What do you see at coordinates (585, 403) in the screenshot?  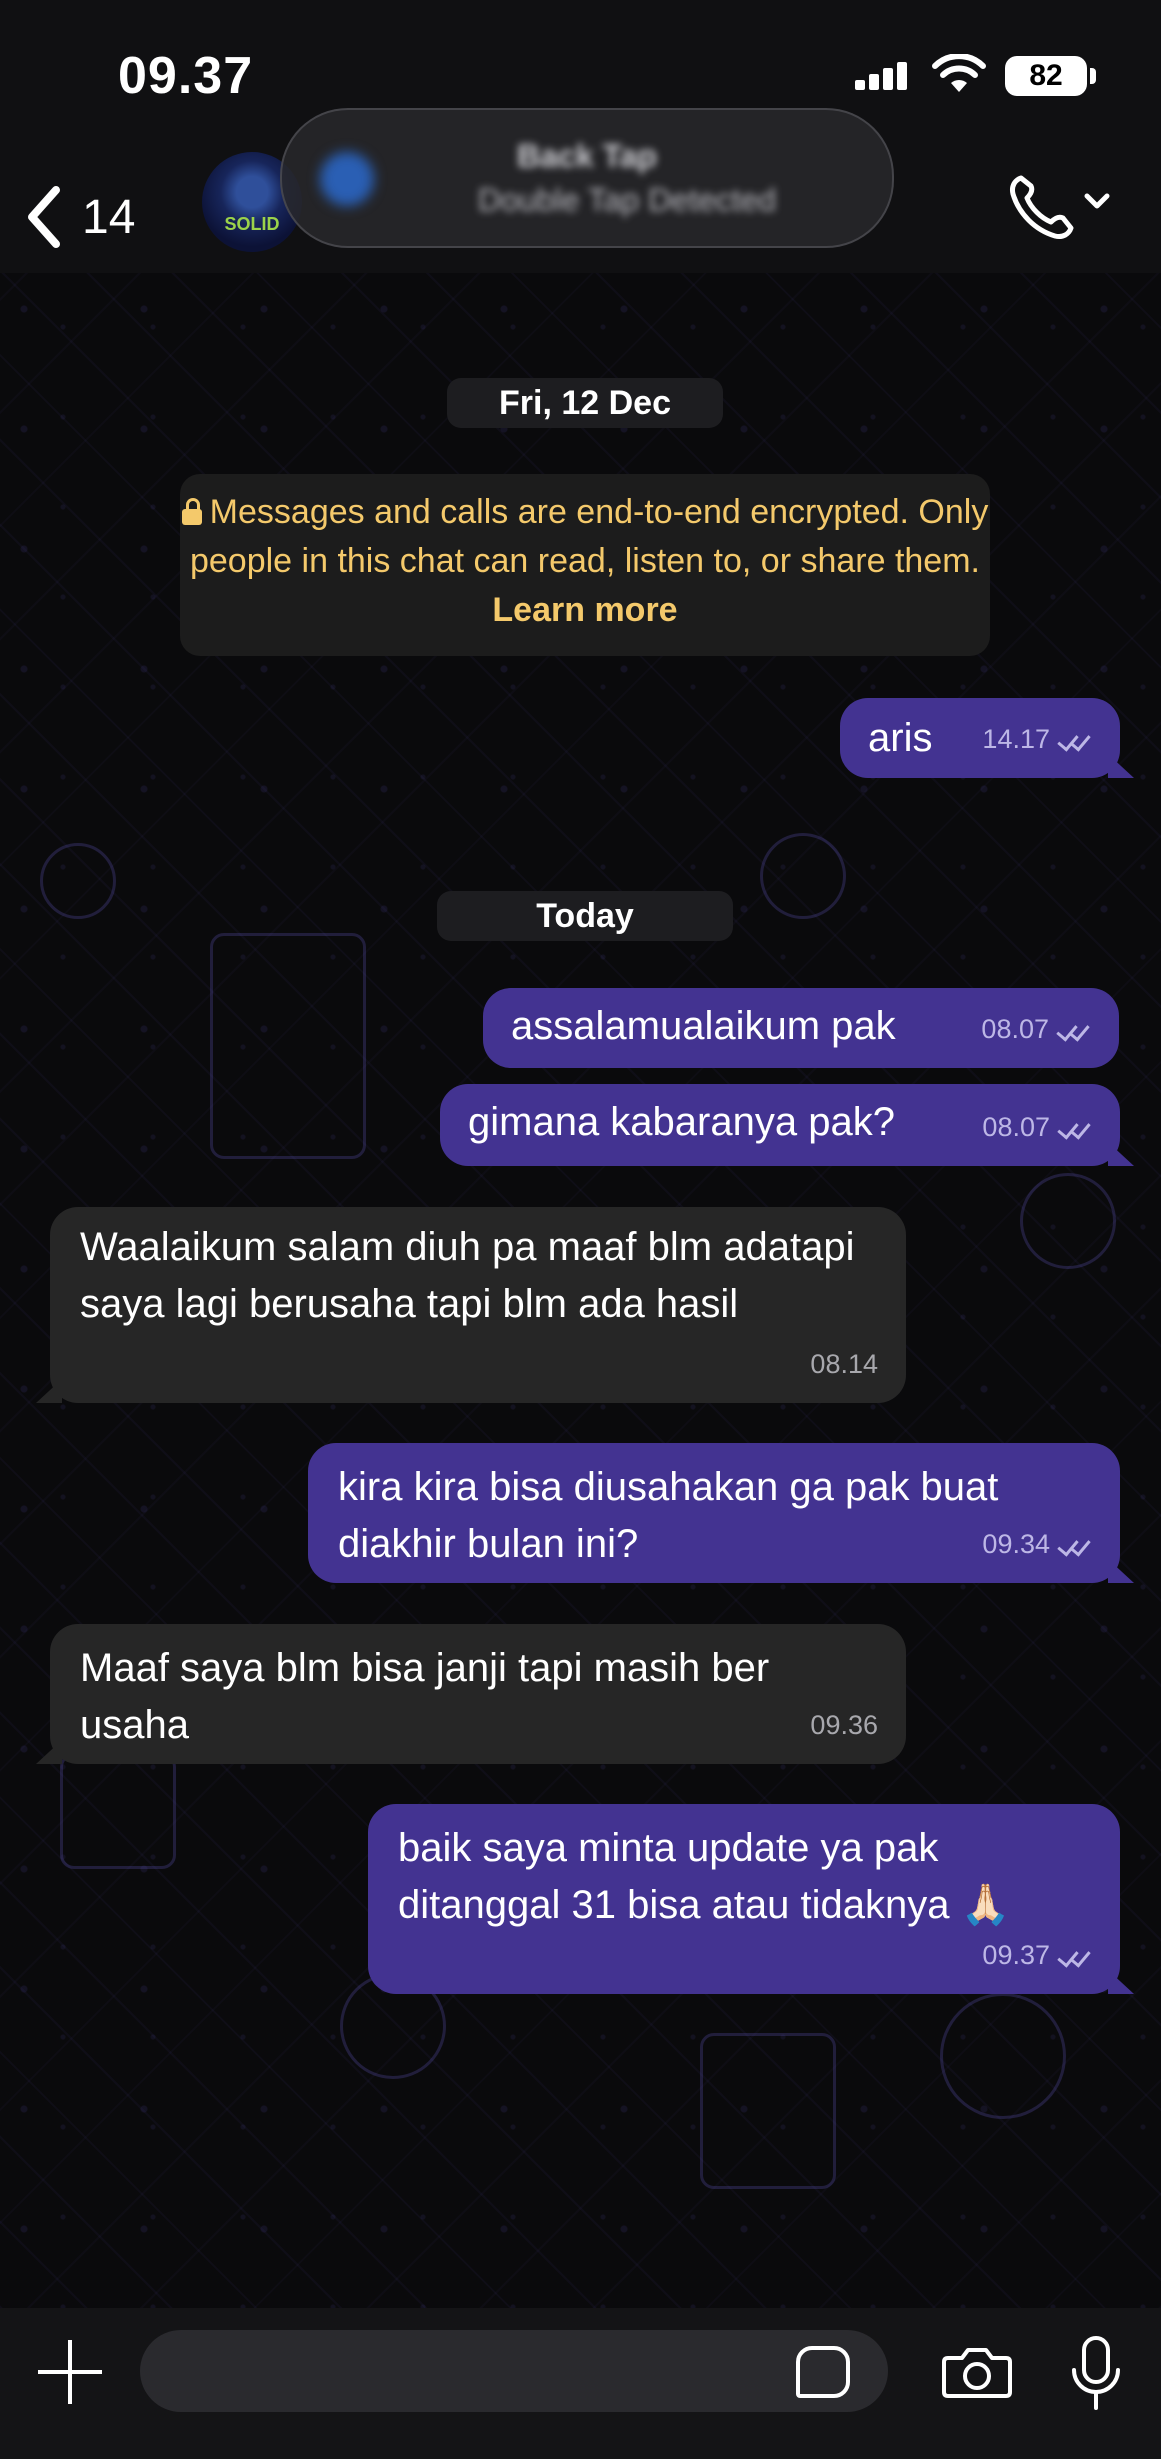 I see `date-chip: Fri, 12 Dec` at bounding box center [585, 403].